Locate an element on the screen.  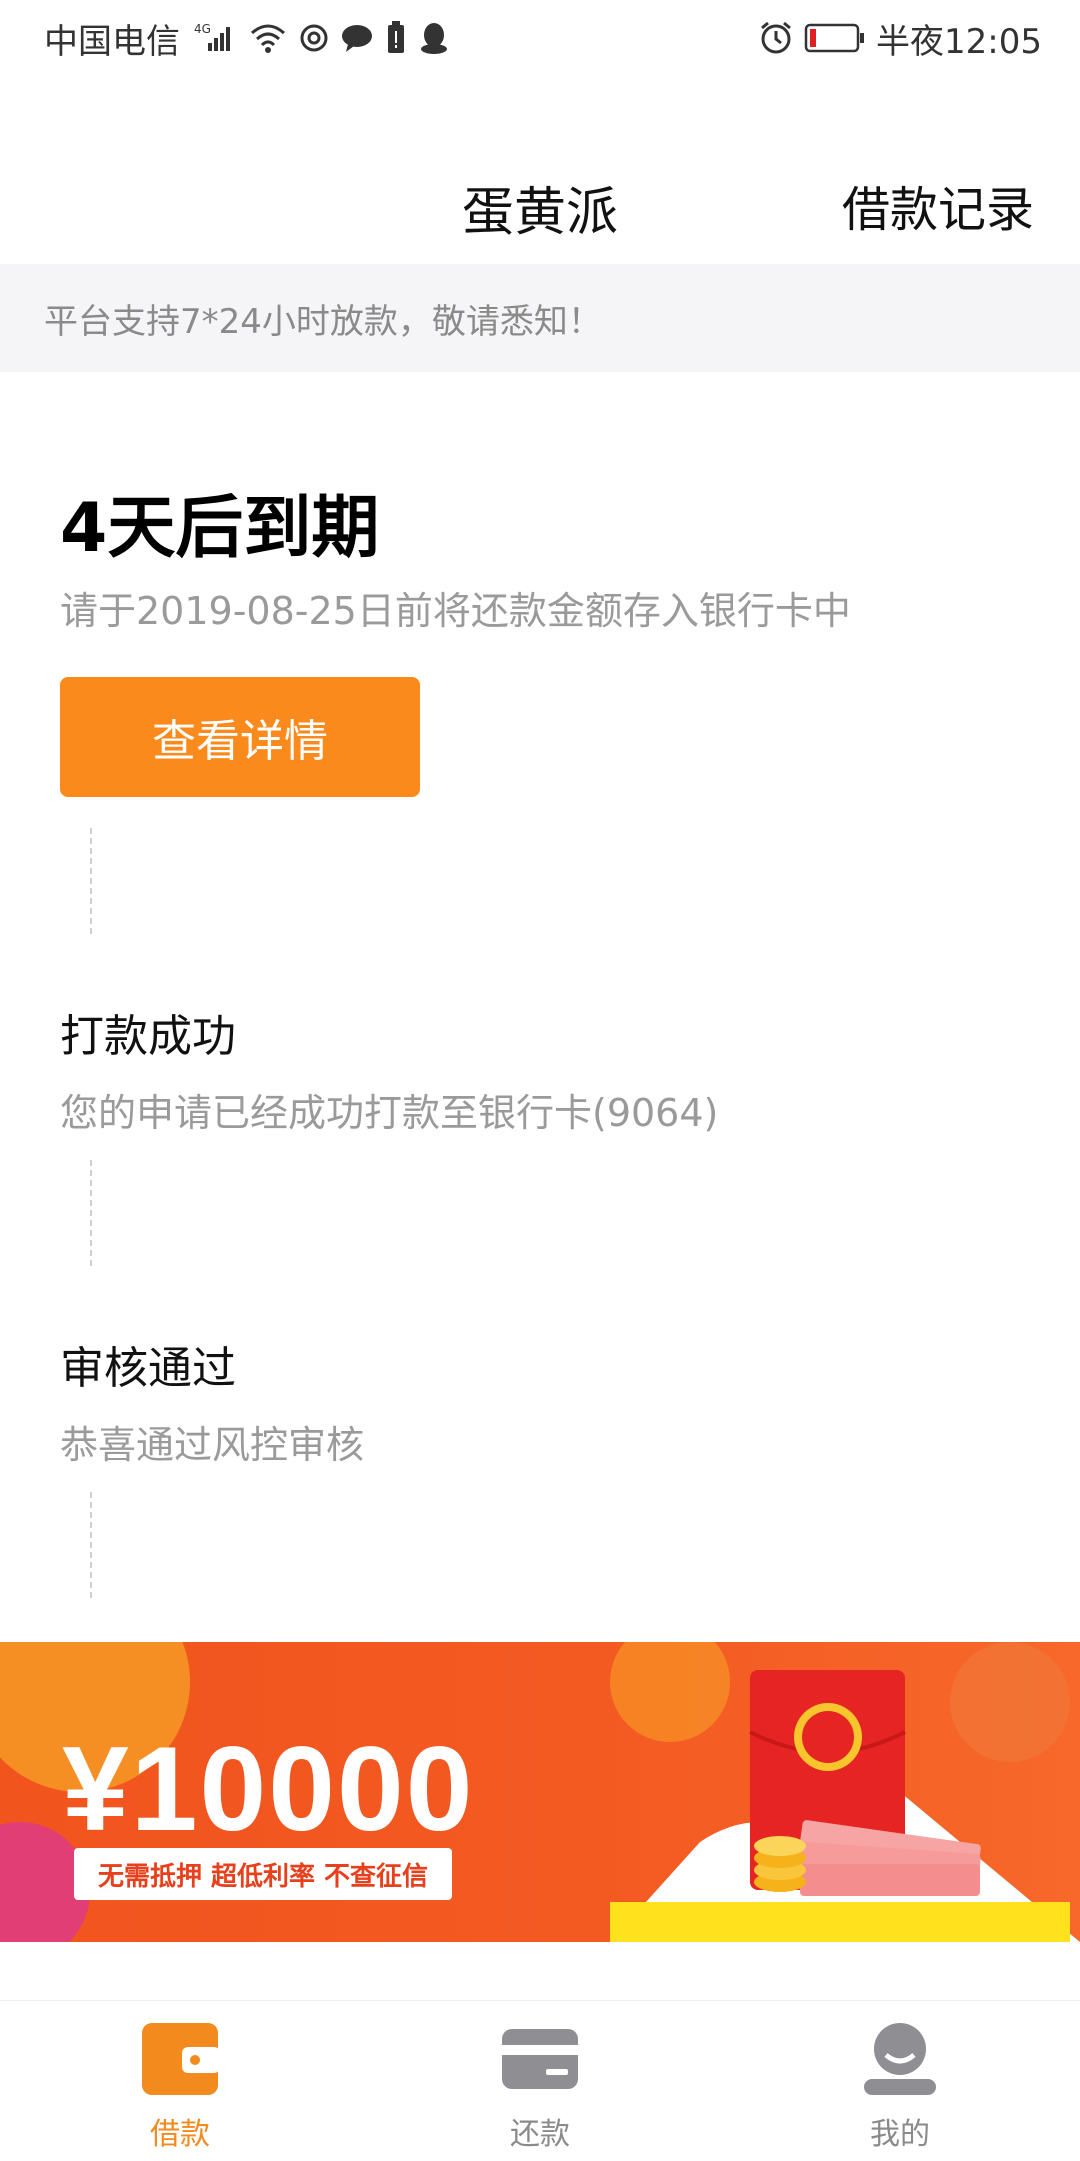
alarm-icon is located at coordinates (776, 38).